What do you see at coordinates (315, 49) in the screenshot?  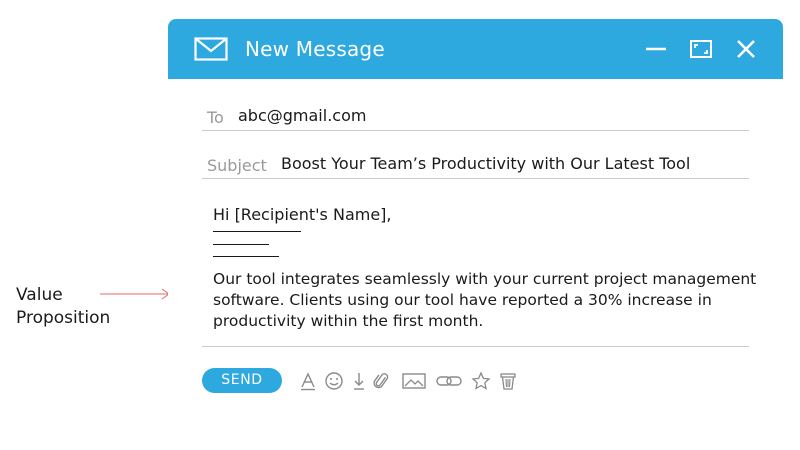 I see `window-title: New Message` at bounding box center [315, 49].